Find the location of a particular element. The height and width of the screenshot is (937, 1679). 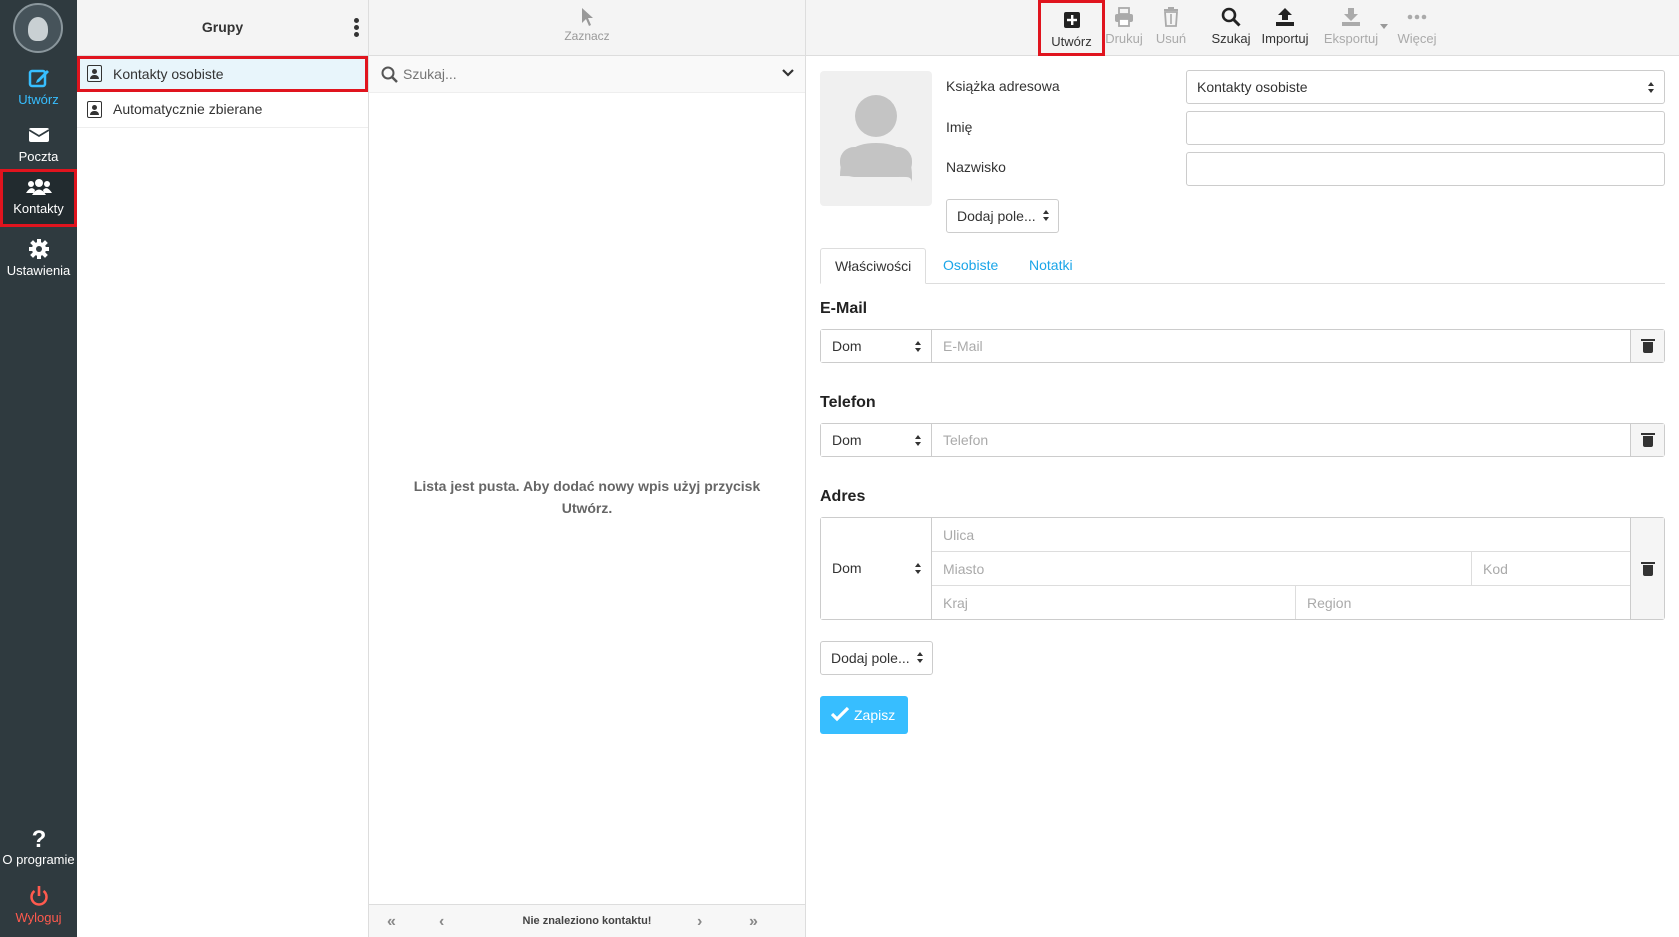

next-page-icon: › is located at coordinates (699, 922).